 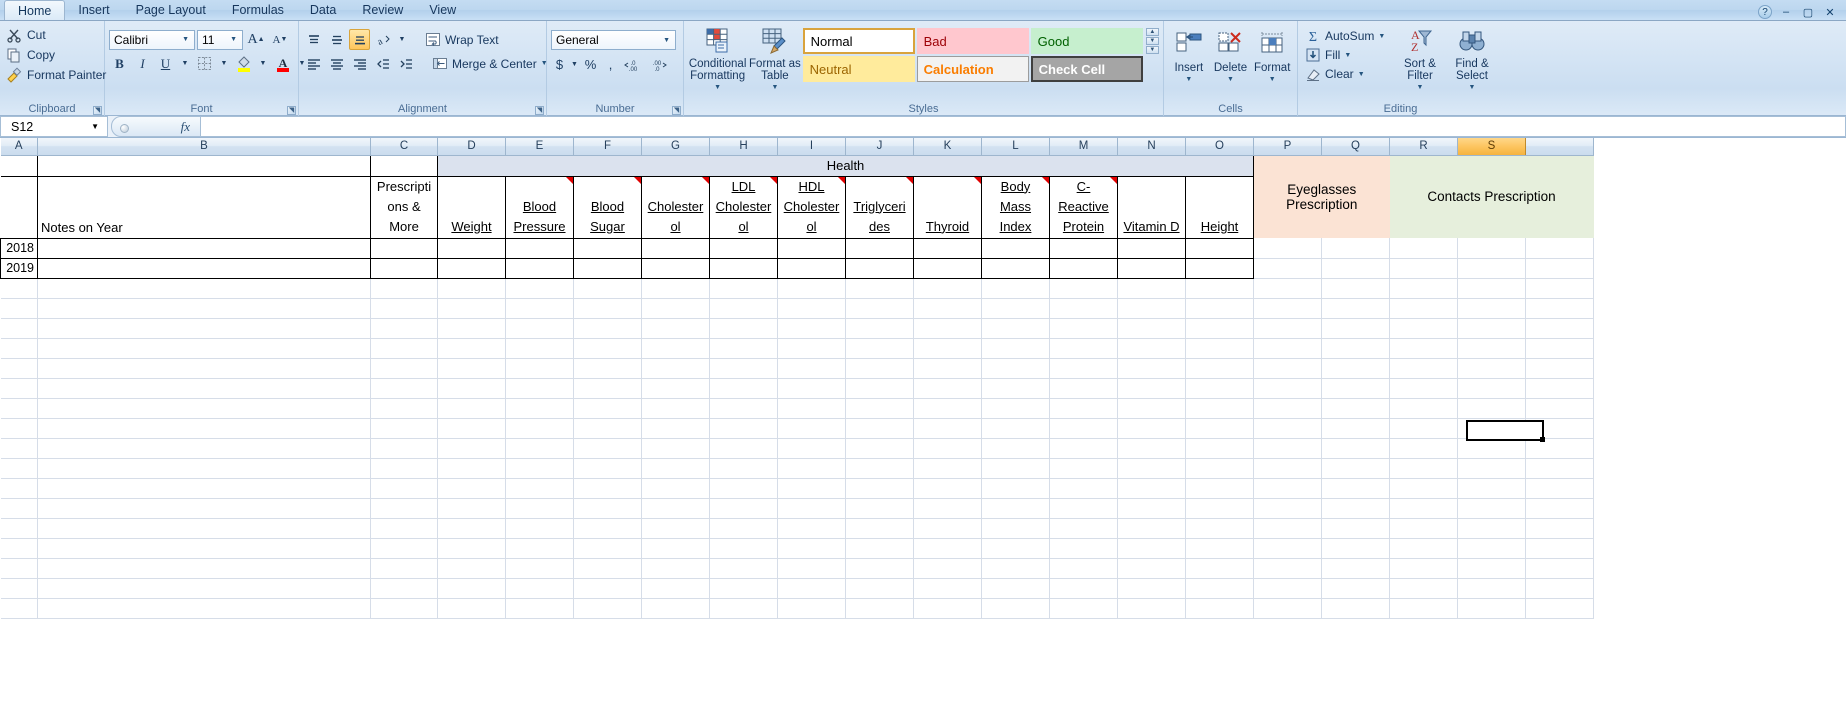 I want to click on style-normal: Normal, so click(x=858, y=41).